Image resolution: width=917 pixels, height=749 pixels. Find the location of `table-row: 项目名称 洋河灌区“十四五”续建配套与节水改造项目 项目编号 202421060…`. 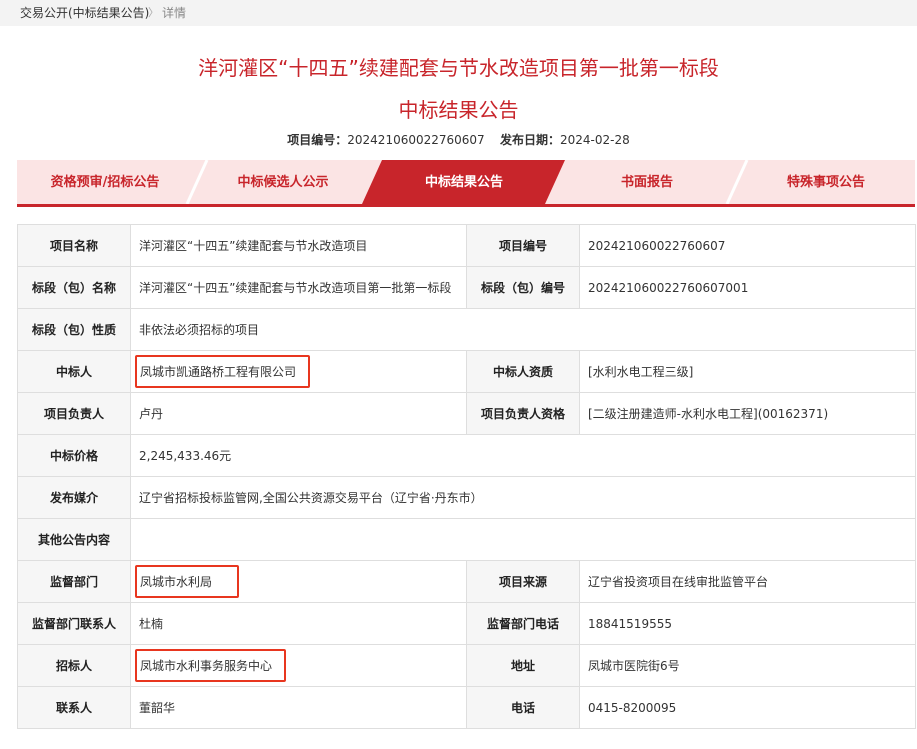

table-row: 项目名称 洋河灌区“十四五”续建配套与节水改造项目 项目编号 202421060… is located at coordinates (466, 245).